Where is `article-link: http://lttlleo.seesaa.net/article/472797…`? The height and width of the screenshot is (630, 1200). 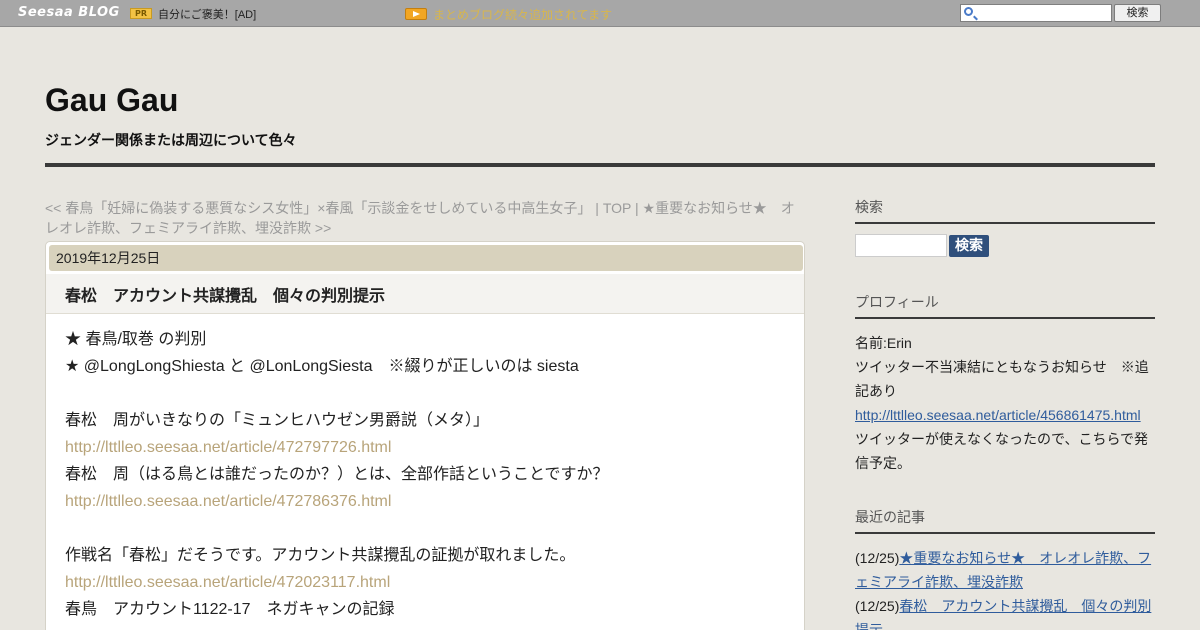
article-link: http://lttlleo.seesaa.net/article/472797… is located at coordinates (425, 447).